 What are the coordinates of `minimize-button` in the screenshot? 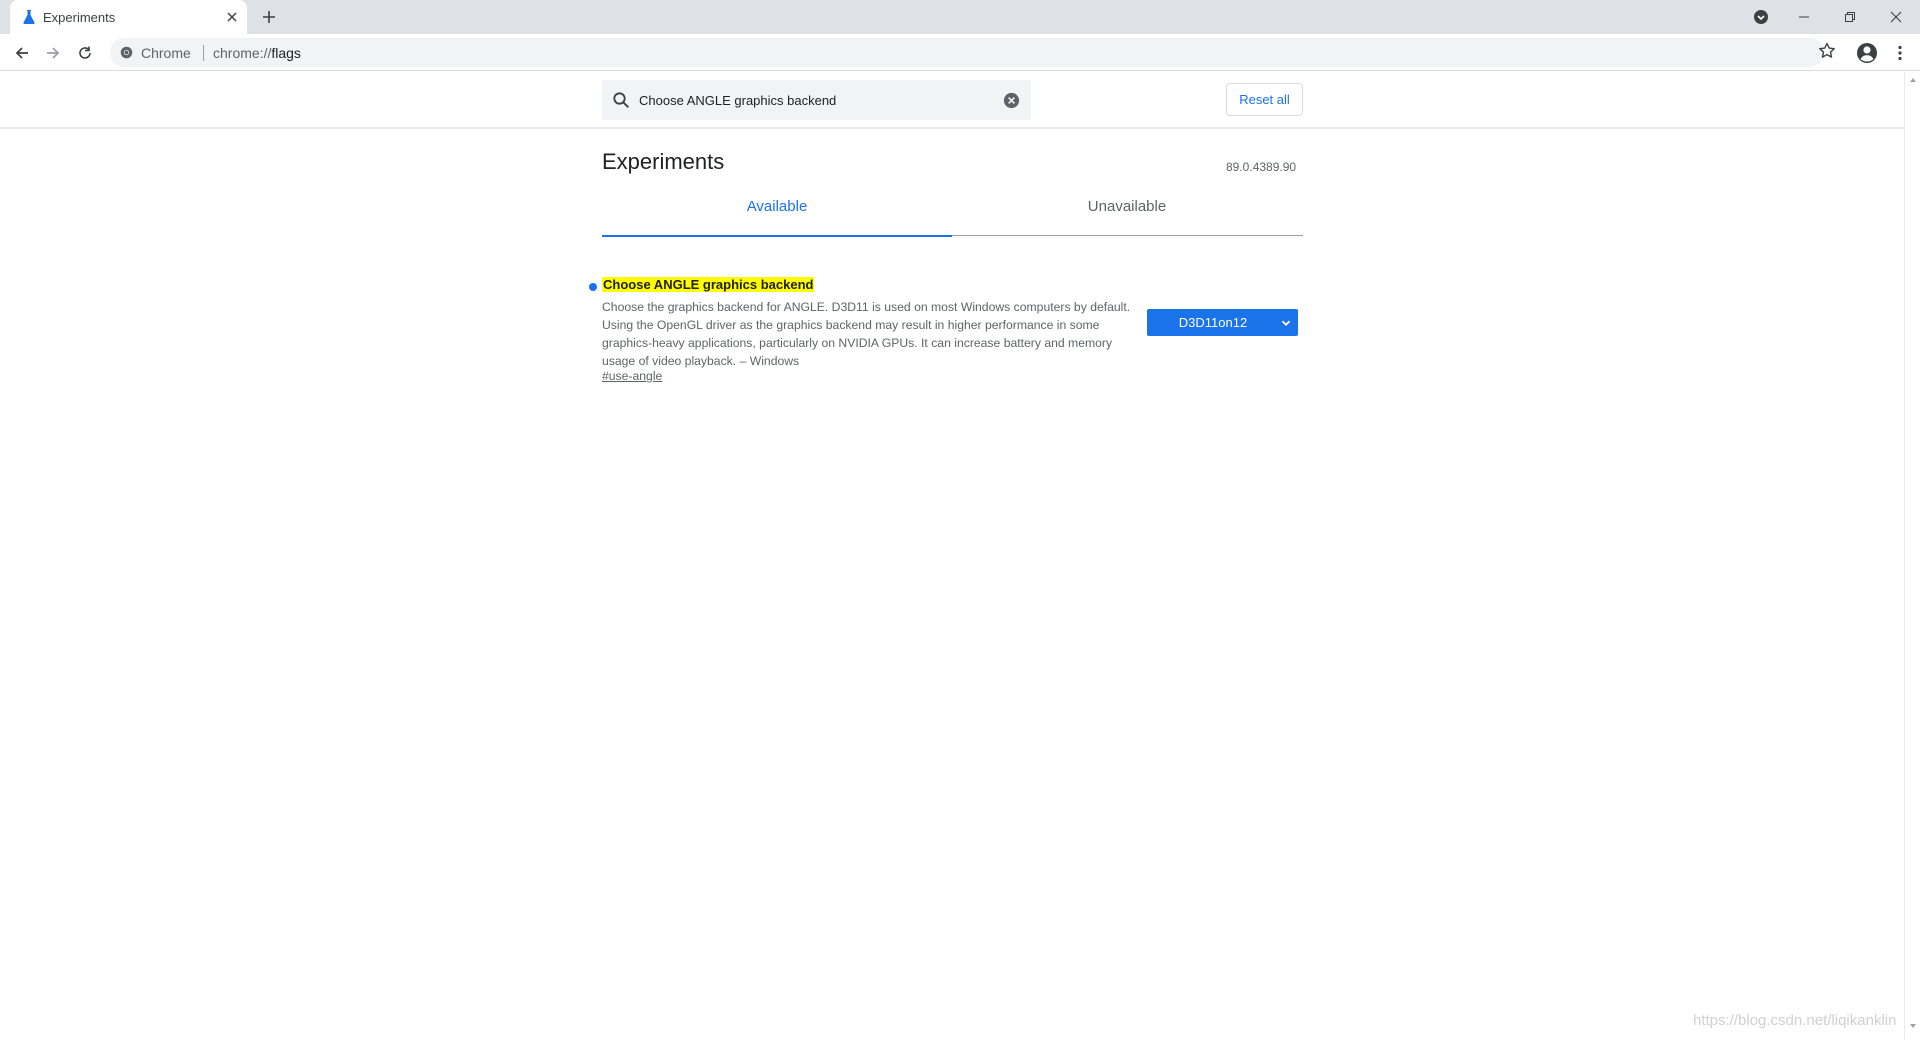 It's located at (1804, 17).